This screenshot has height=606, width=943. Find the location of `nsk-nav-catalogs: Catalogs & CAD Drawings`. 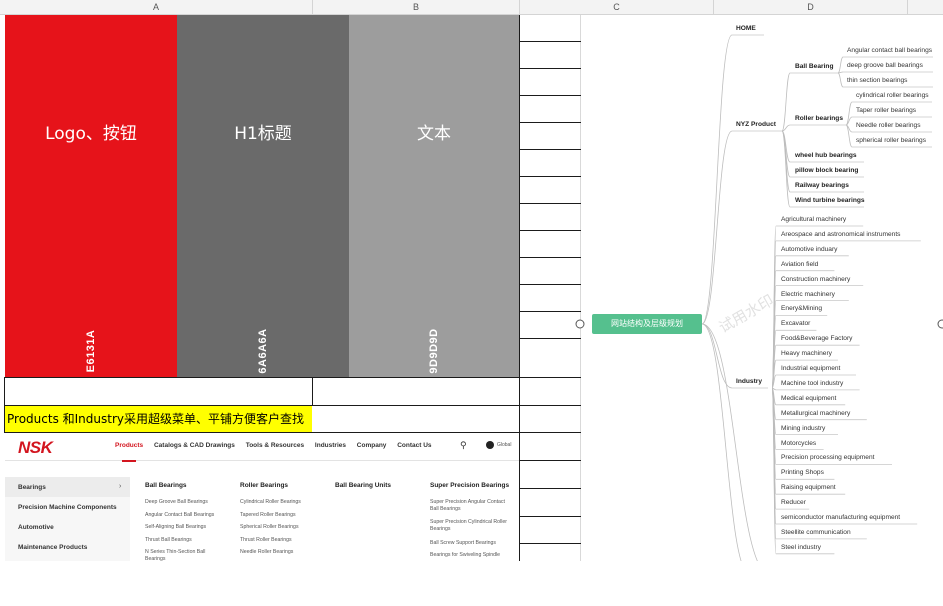

nsk-nav-catalogs: Catalogs & CAD Drawings is located at coordinates (194, 445).